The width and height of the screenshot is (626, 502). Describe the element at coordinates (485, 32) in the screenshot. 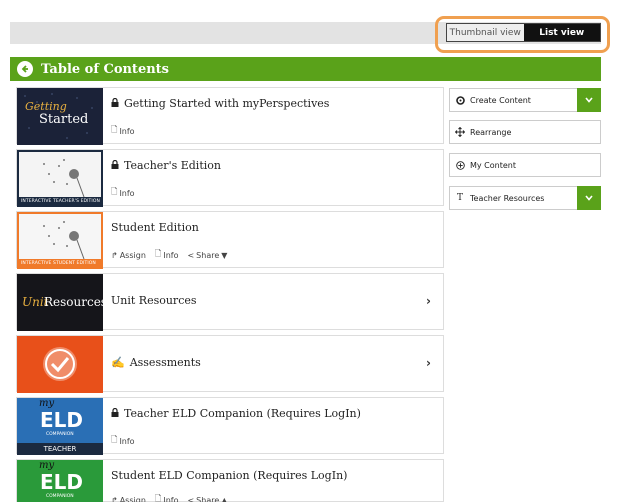

I see `thumbnail-view-button: Thumbnail view` at that location.